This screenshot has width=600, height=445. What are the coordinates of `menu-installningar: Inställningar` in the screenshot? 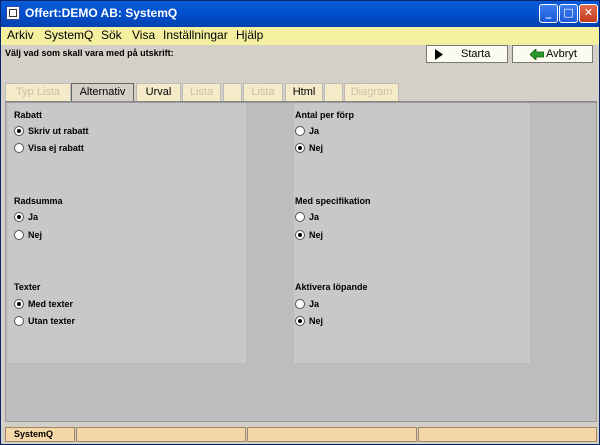 It's located at (195, 35).